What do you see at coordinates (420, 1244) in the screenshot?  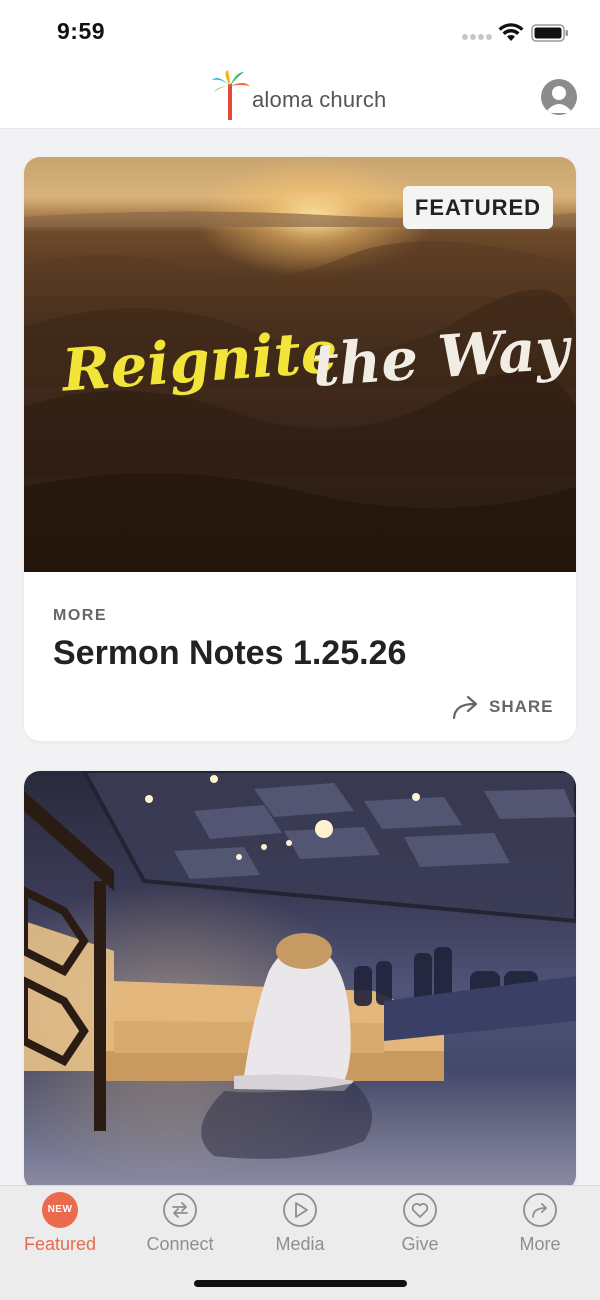 I see `tab-label: Give` at bounding box center [420, 1244].